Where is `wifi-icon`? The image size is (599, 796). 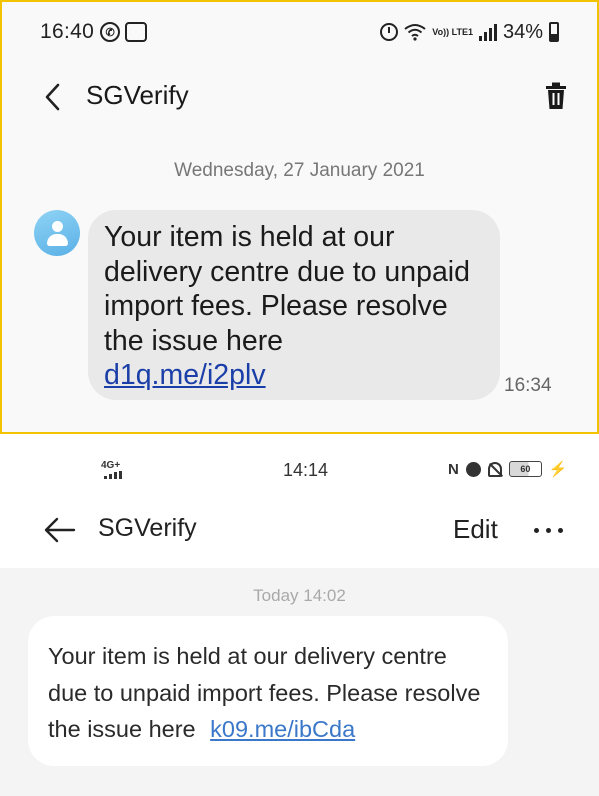
wifi-icon is located at coordinates (415, 32).